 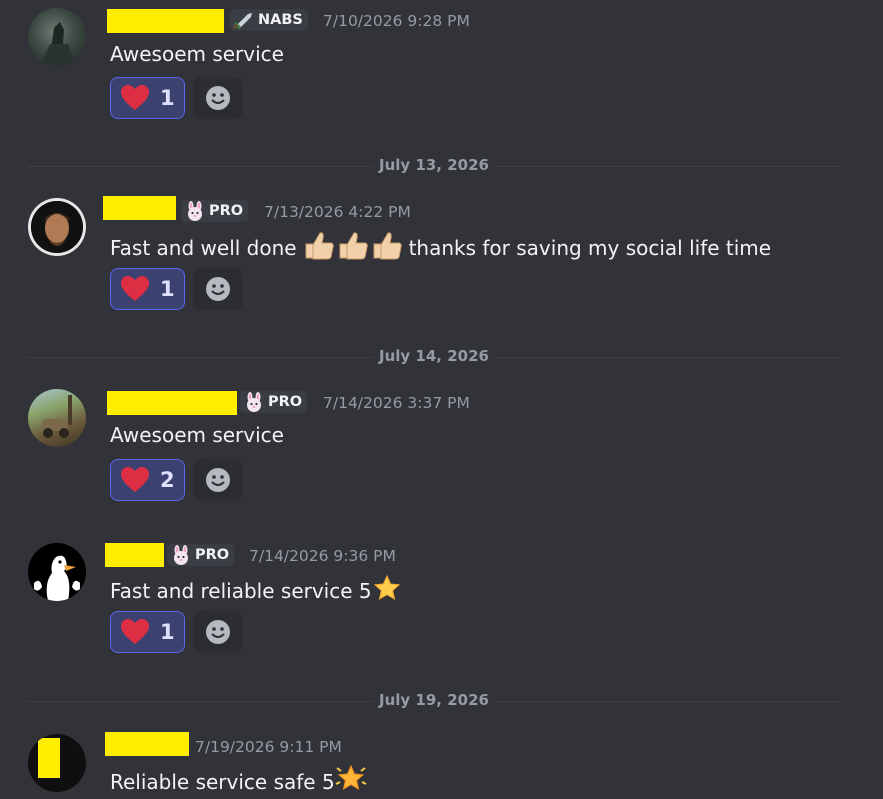 What do you see at coordinates (590, 247) in the screenshot?
I see `message-text-end: thanks for saving my social life time` at bounding box center [590, 247].